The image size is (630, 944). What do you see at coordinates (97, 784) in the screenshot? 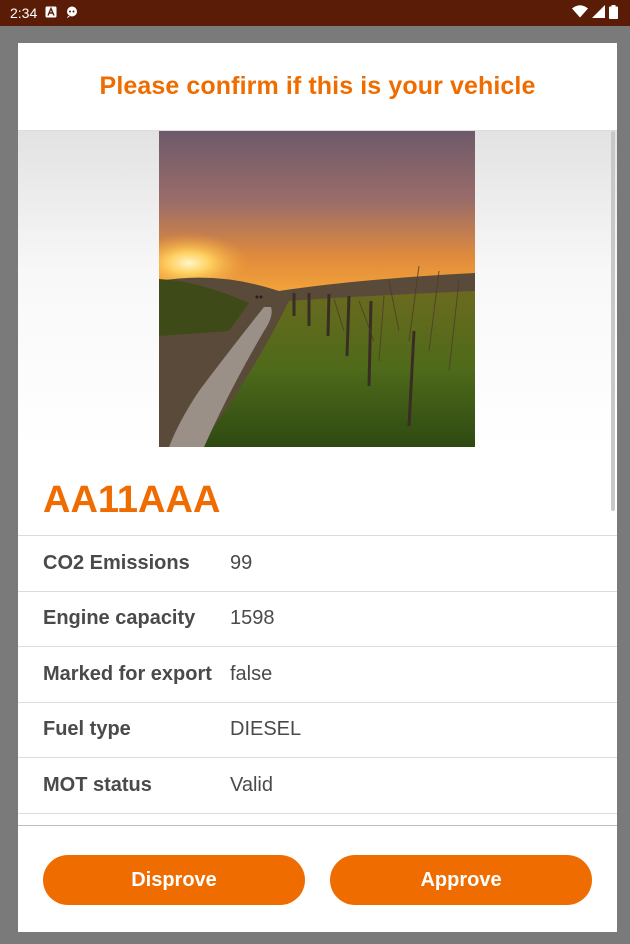
I see `detail-label: MOT status` at bounding box center [97, 784].